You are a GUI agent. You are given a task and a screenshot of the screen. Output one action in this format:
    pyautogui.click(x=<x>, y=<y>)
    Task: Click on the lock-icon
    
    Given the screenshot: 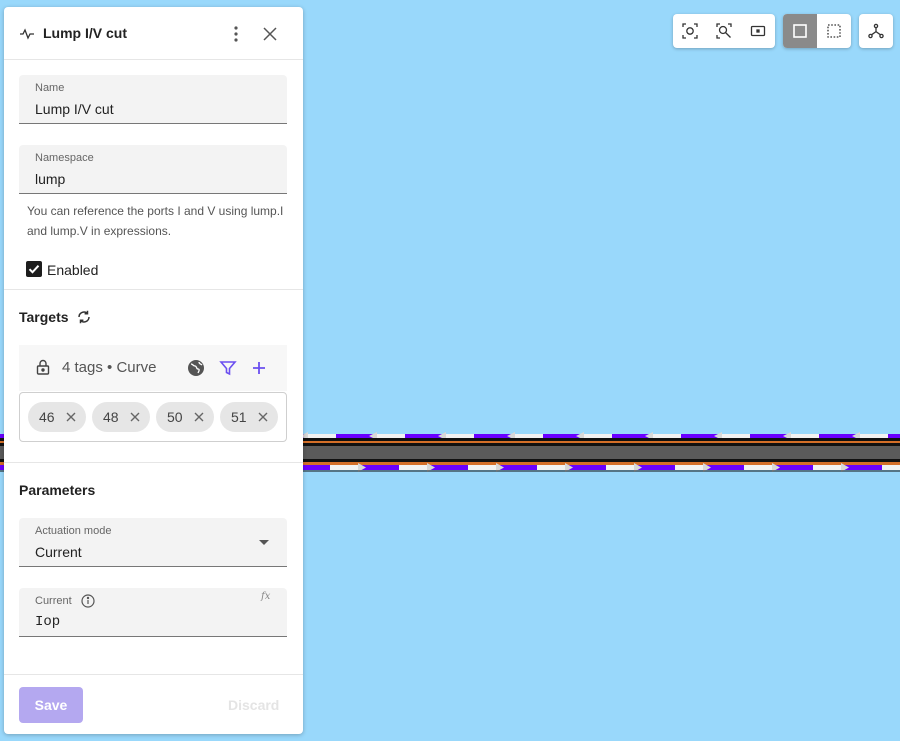 What is the action you would take?
    pyautogui.click(x=43, y=367)
    